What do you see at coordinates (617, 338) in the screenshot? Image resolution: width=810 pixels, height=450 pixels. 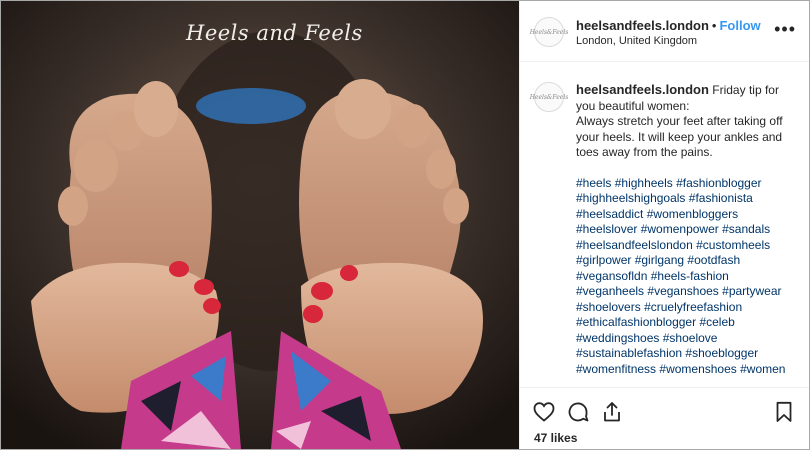 I see `hashtag-link: #weddingshoes` at bounding box center [617, 338].